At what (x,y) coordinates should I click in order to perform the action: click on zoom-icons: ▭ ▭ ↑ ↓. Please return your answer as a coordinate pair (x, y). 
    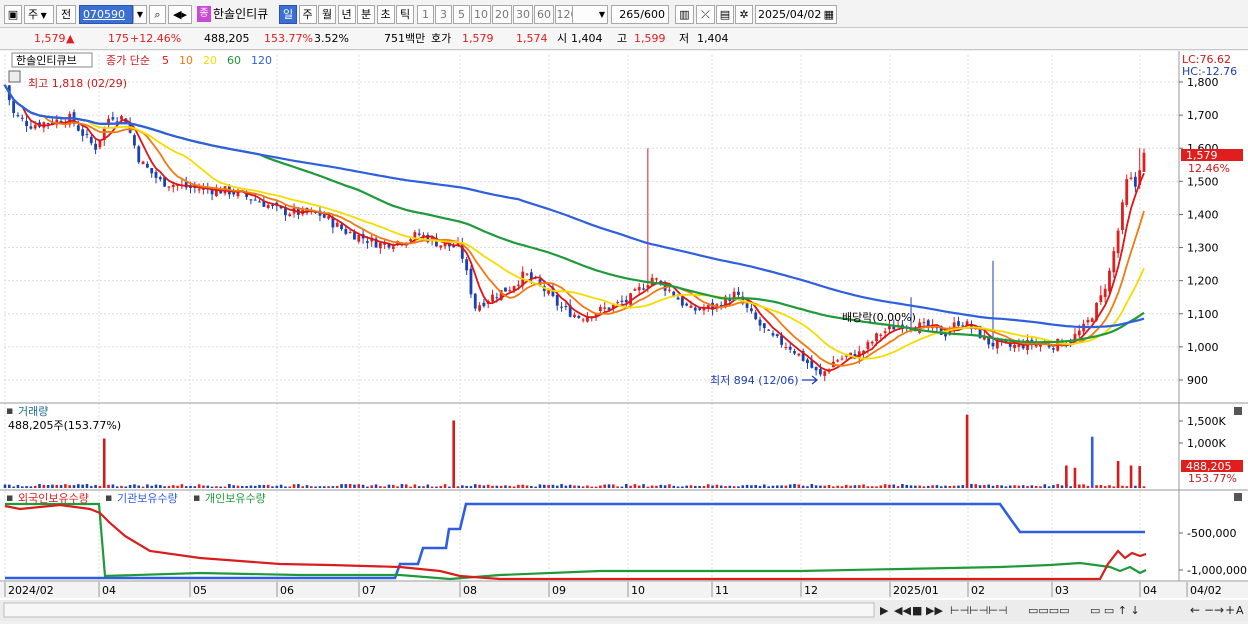
    Looking at the image, I should click on (1115, 610).